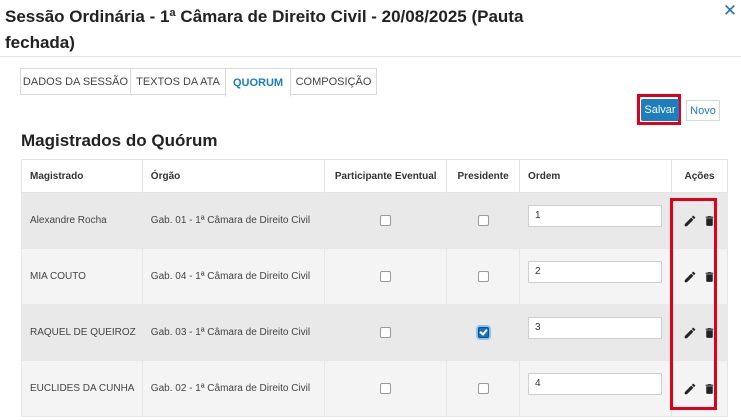 This screenshot has width=741, height=420. Describe the element at coordinates (82, 276) in the screenshot. I see `magistrado-cell: MIA COUTO` at that location.